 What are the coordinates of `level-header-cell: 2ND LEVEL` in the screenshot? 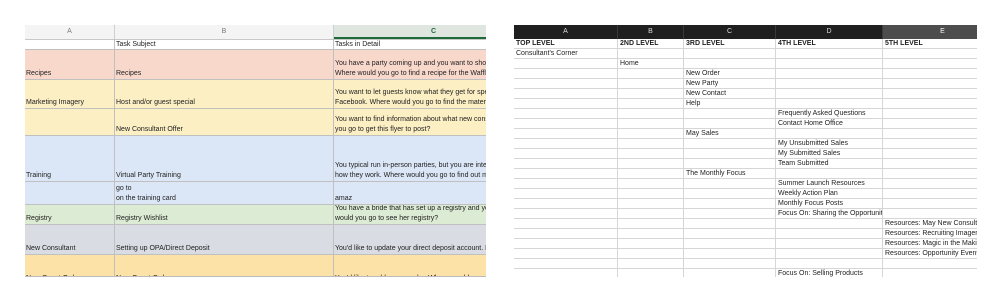 It's located at (651, 44).